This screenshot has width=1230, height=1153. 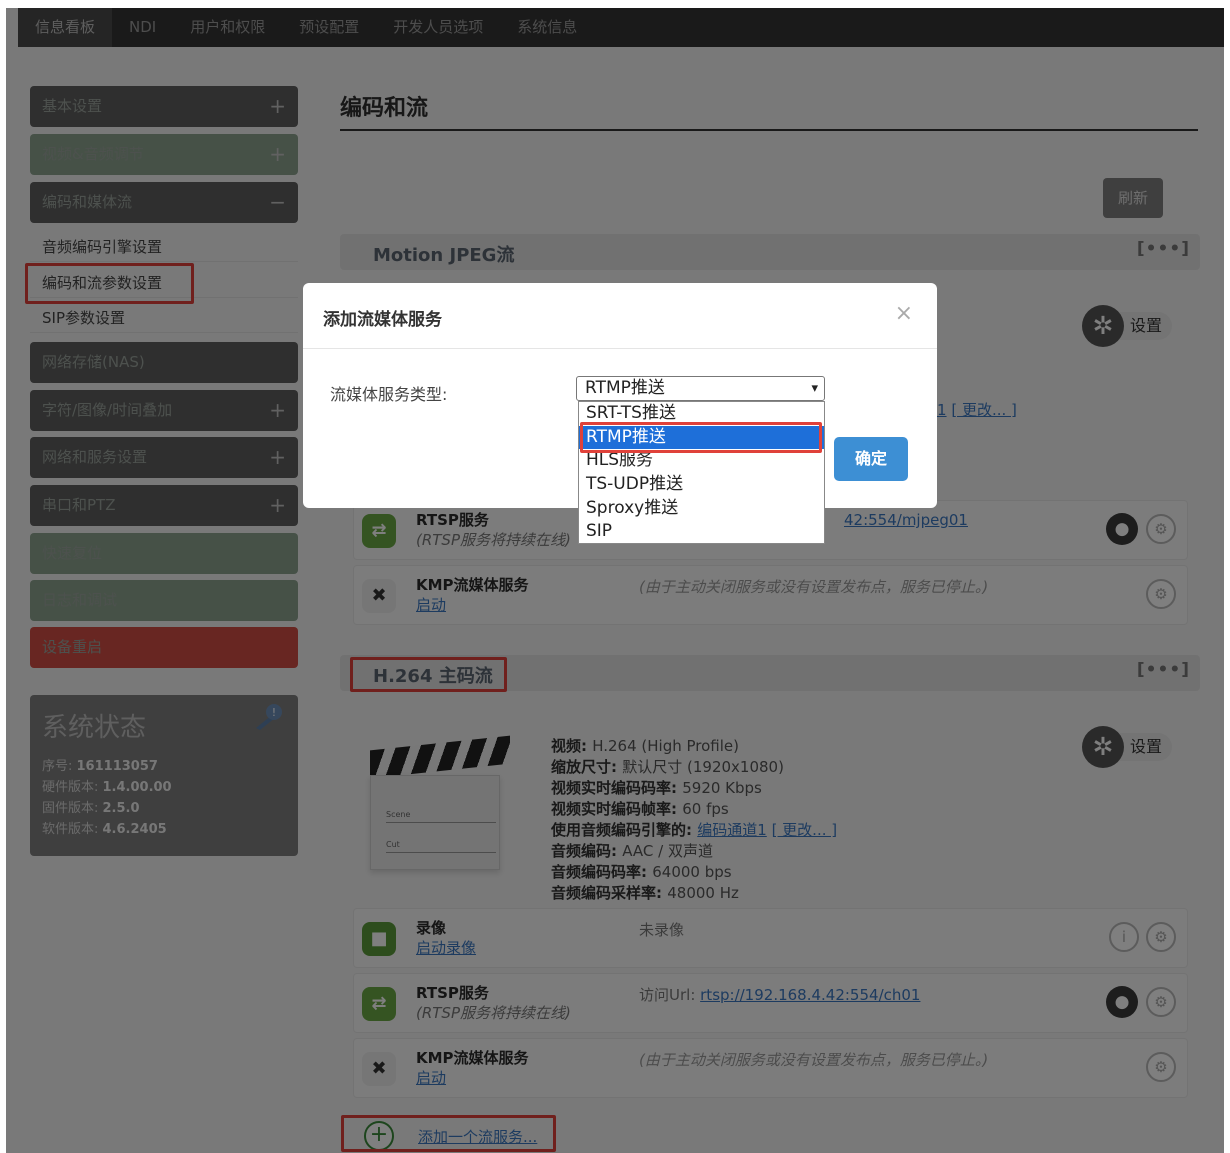 What do you see at coordinates (871, 459) in the screenshot?
I see `confirm-button: 确定` at bounding box center [871, 459].